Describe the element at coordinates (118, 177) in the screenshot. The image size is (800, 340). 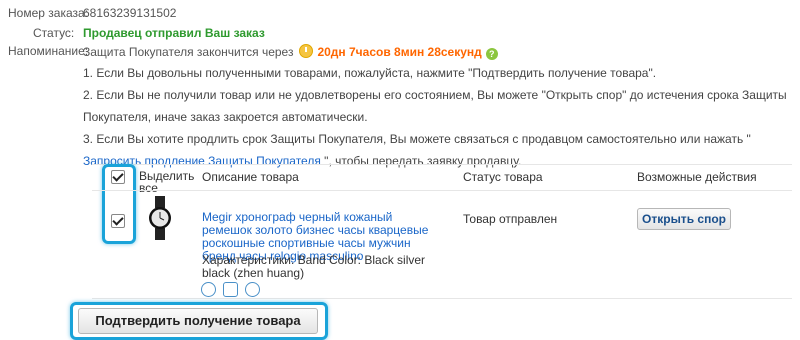
I see `select-all-checkbox` at that location.